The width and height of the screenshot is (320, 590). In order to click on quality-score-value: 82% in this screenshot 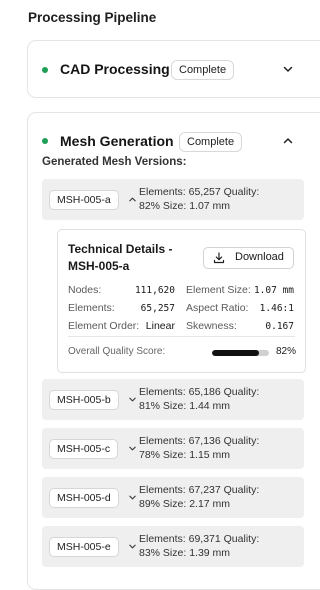, I will do `click(286, 351)`.